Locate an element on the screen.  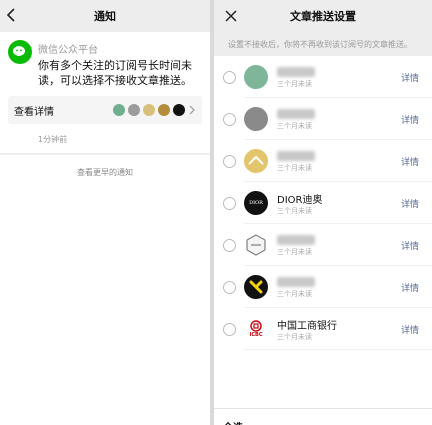
close-icon is located at coordinates (231, 16).